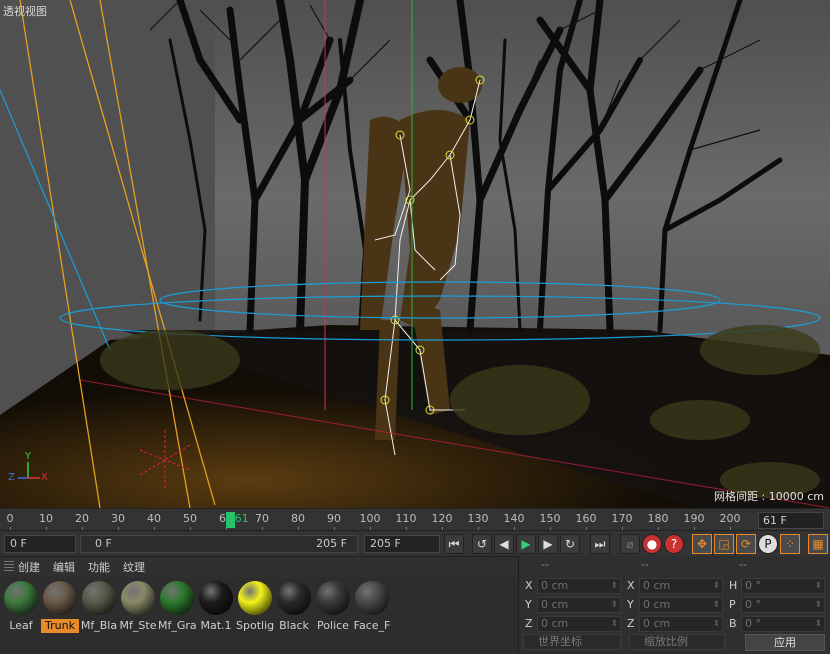 This screenshot has width=830, height=654. I want to click on material-item: Face_F, so click(372, 607).